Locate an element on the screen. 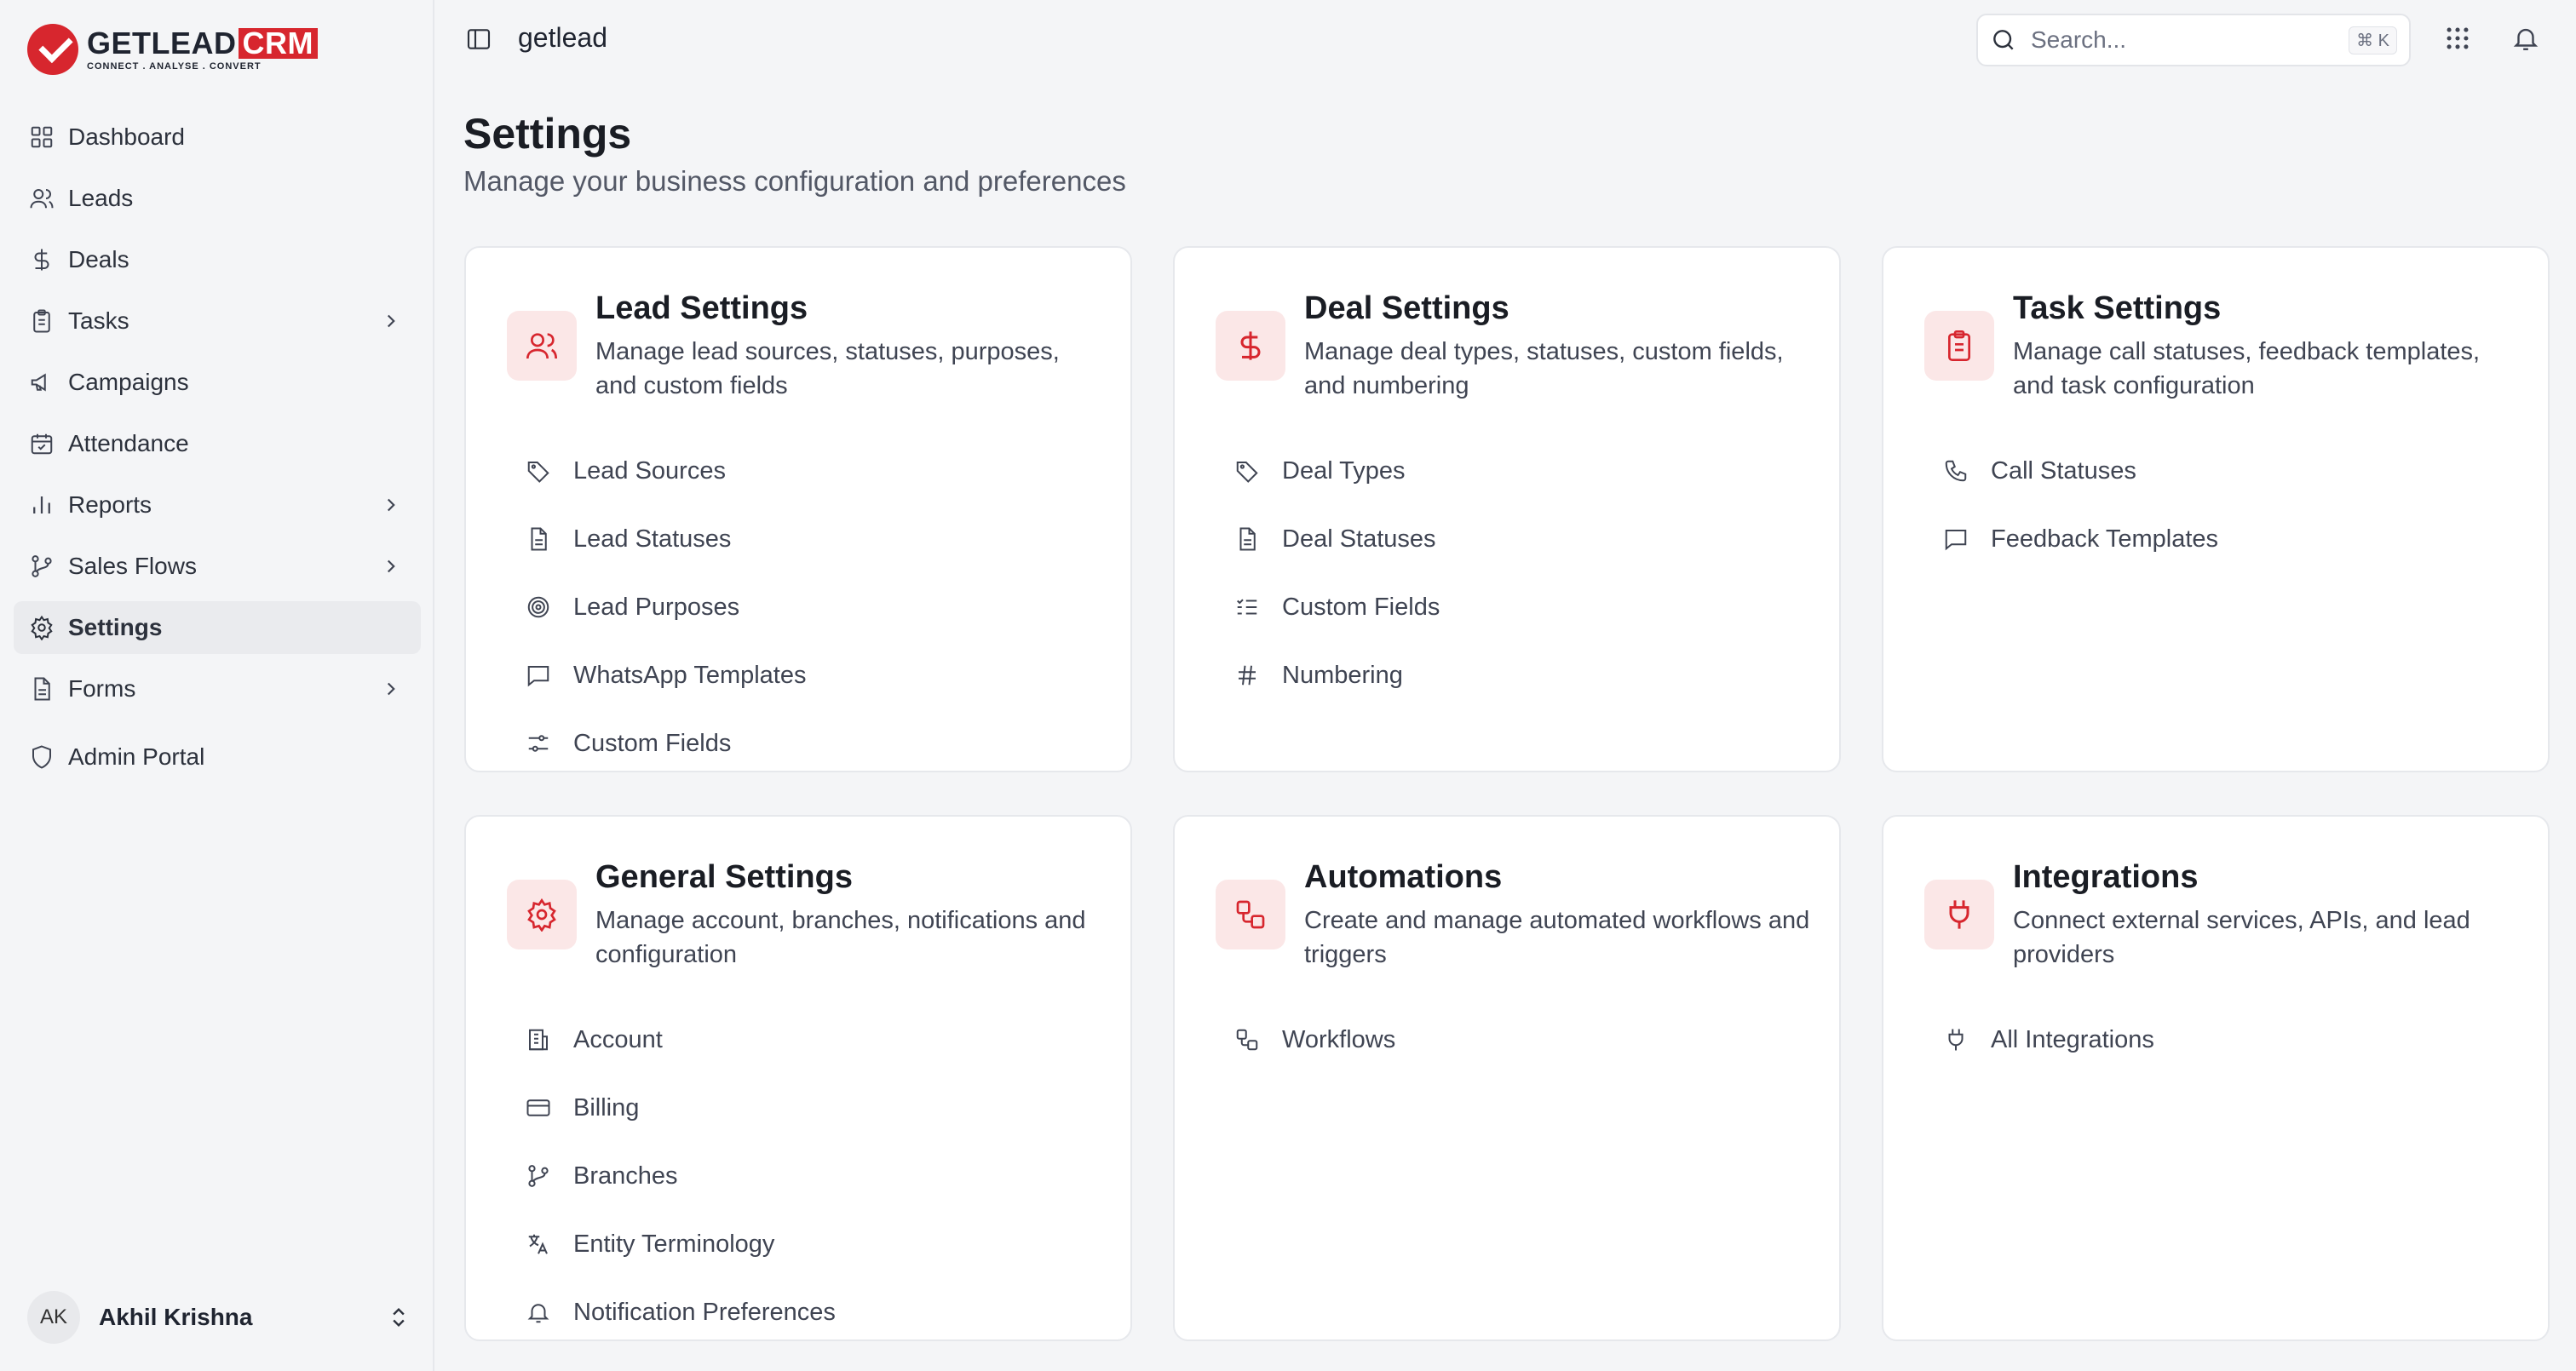 This screenshot has height=1371, width=2576. link-call-statuses: Call Statuses is located at coordinates (2232, 471).